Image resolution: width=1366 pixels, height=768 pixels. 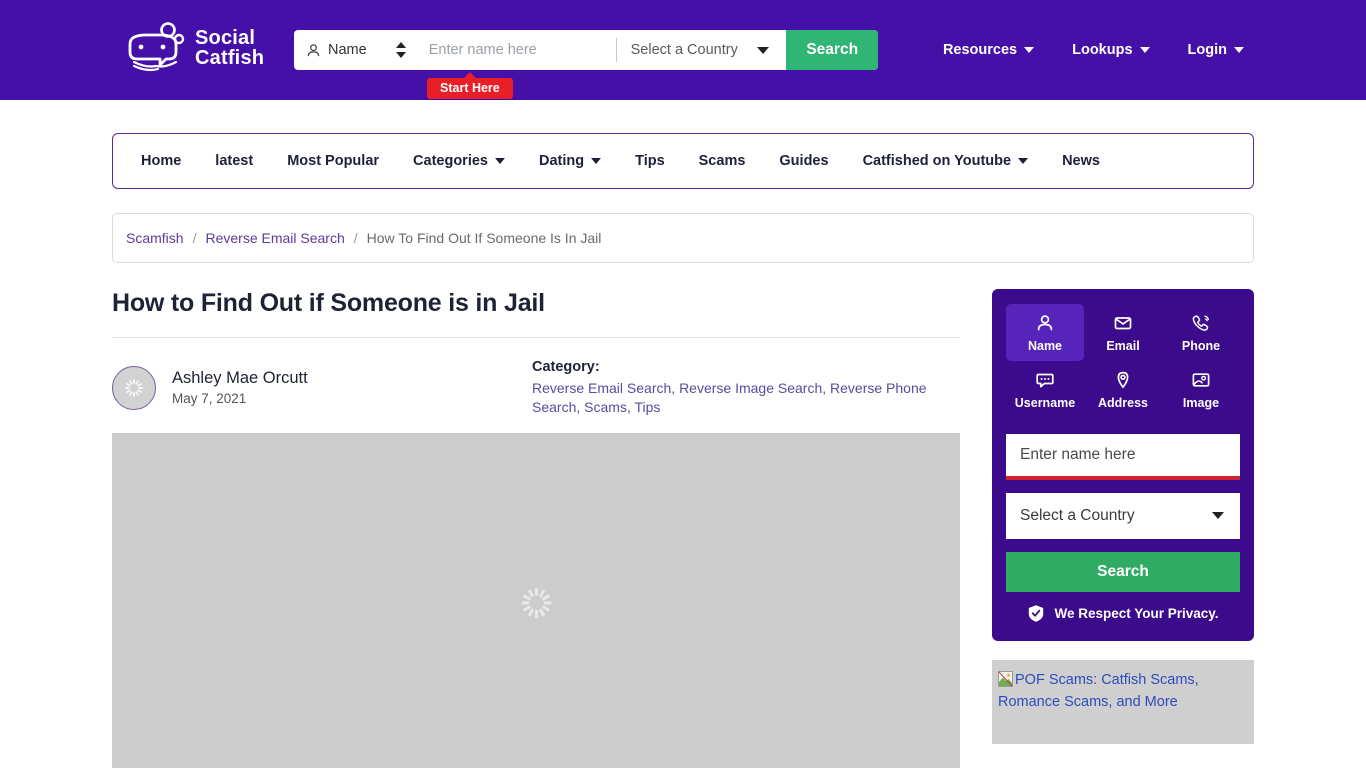 What do you see at coordinates (1123, 402) in the screenshot?
I see `tab-address-label: Address` at bounding box center [1123, 402].